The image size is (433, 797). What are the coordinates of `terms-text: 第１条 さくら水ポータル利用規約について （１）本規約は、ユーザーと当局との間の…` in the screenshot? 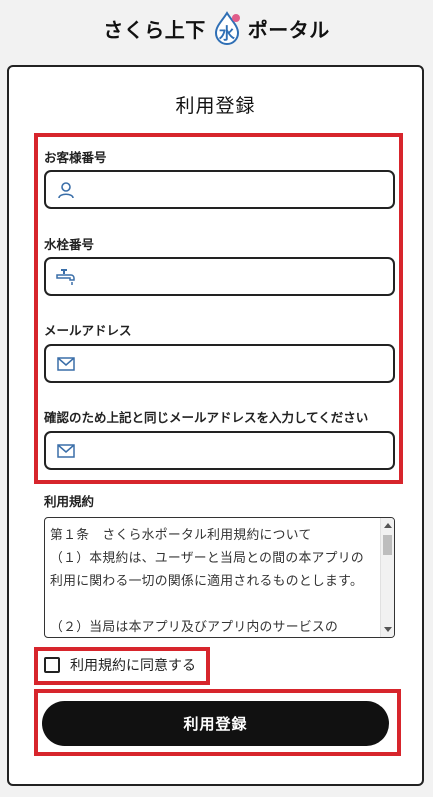 It's located at (207, 581).